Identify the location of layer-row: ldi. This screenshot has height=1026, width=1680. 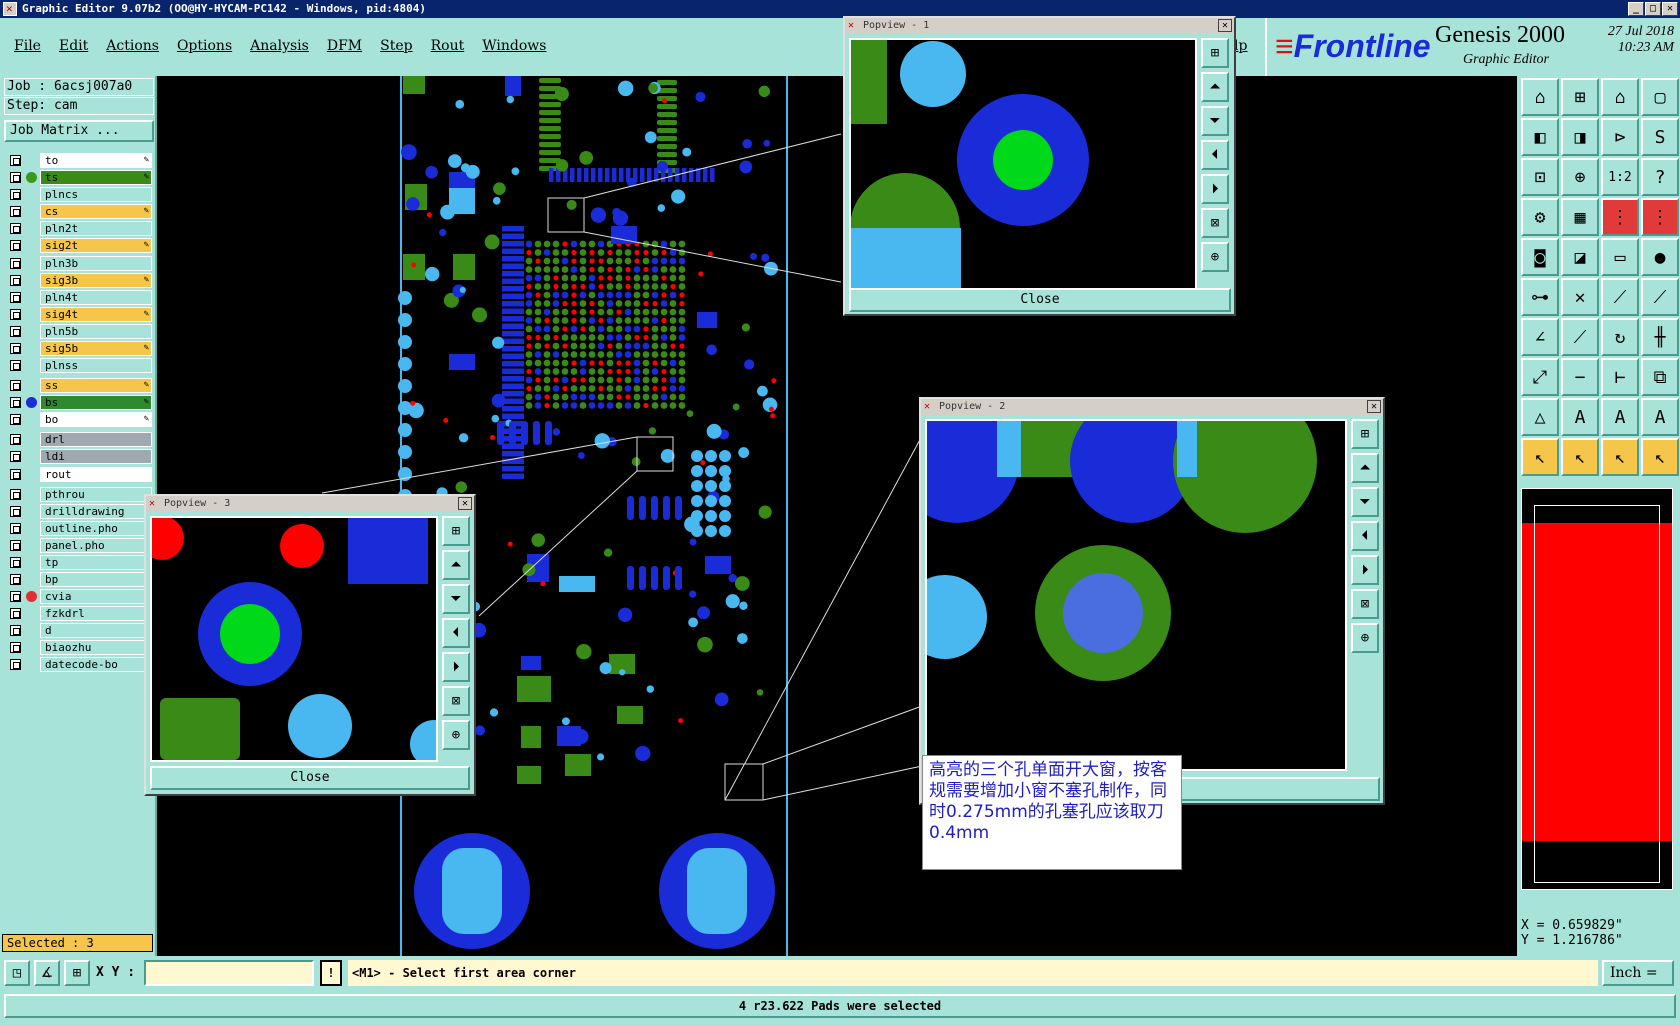
(80, 456).